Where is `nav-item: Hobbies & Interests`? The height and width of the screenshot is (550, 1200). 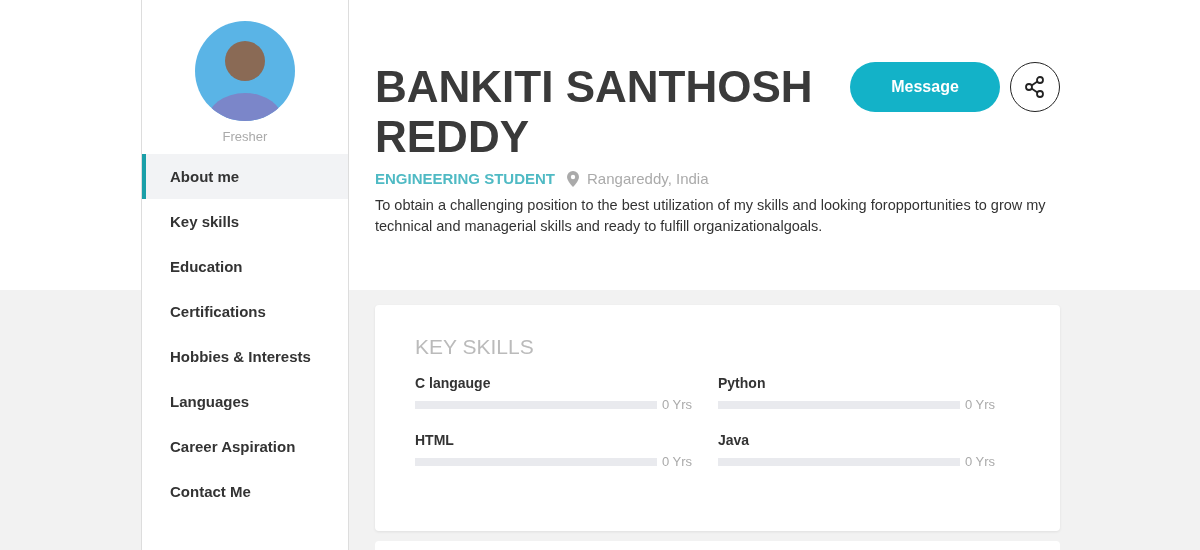 nav-item: Hobbies & Interests is located at coordinates (245, 356).